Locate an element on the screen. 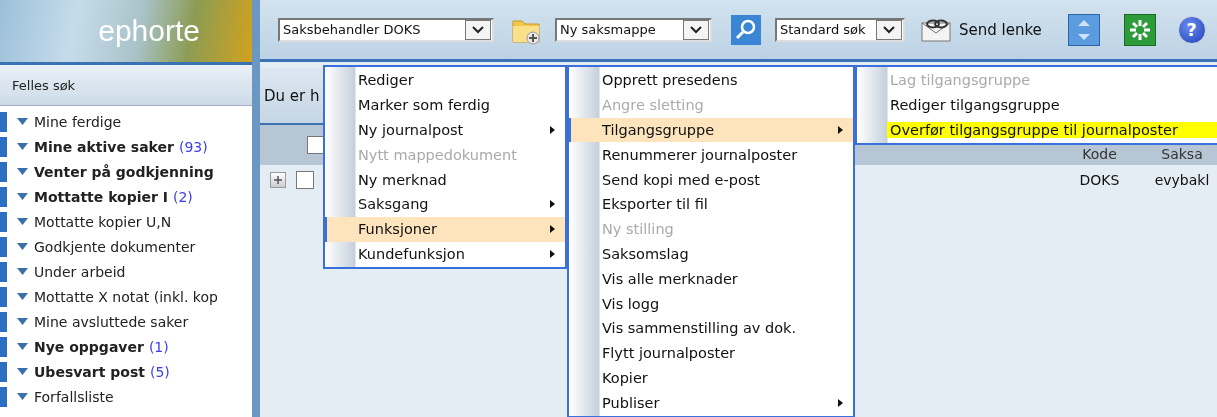  menu-item: Funksjoner is located at coordinates (445, 229).